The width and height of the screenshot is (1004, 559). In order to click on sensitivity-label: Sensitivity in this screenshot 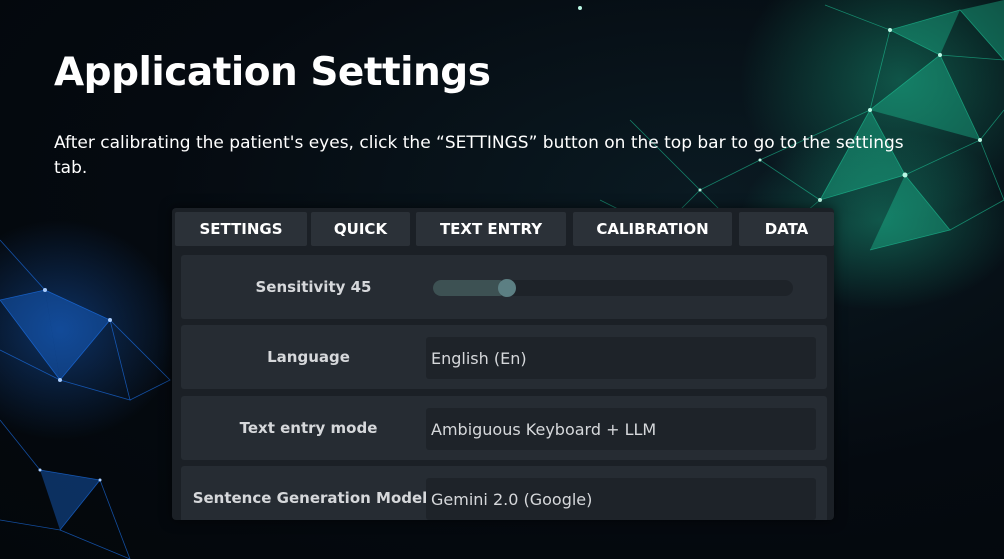, I will do `click(300, 287)`.